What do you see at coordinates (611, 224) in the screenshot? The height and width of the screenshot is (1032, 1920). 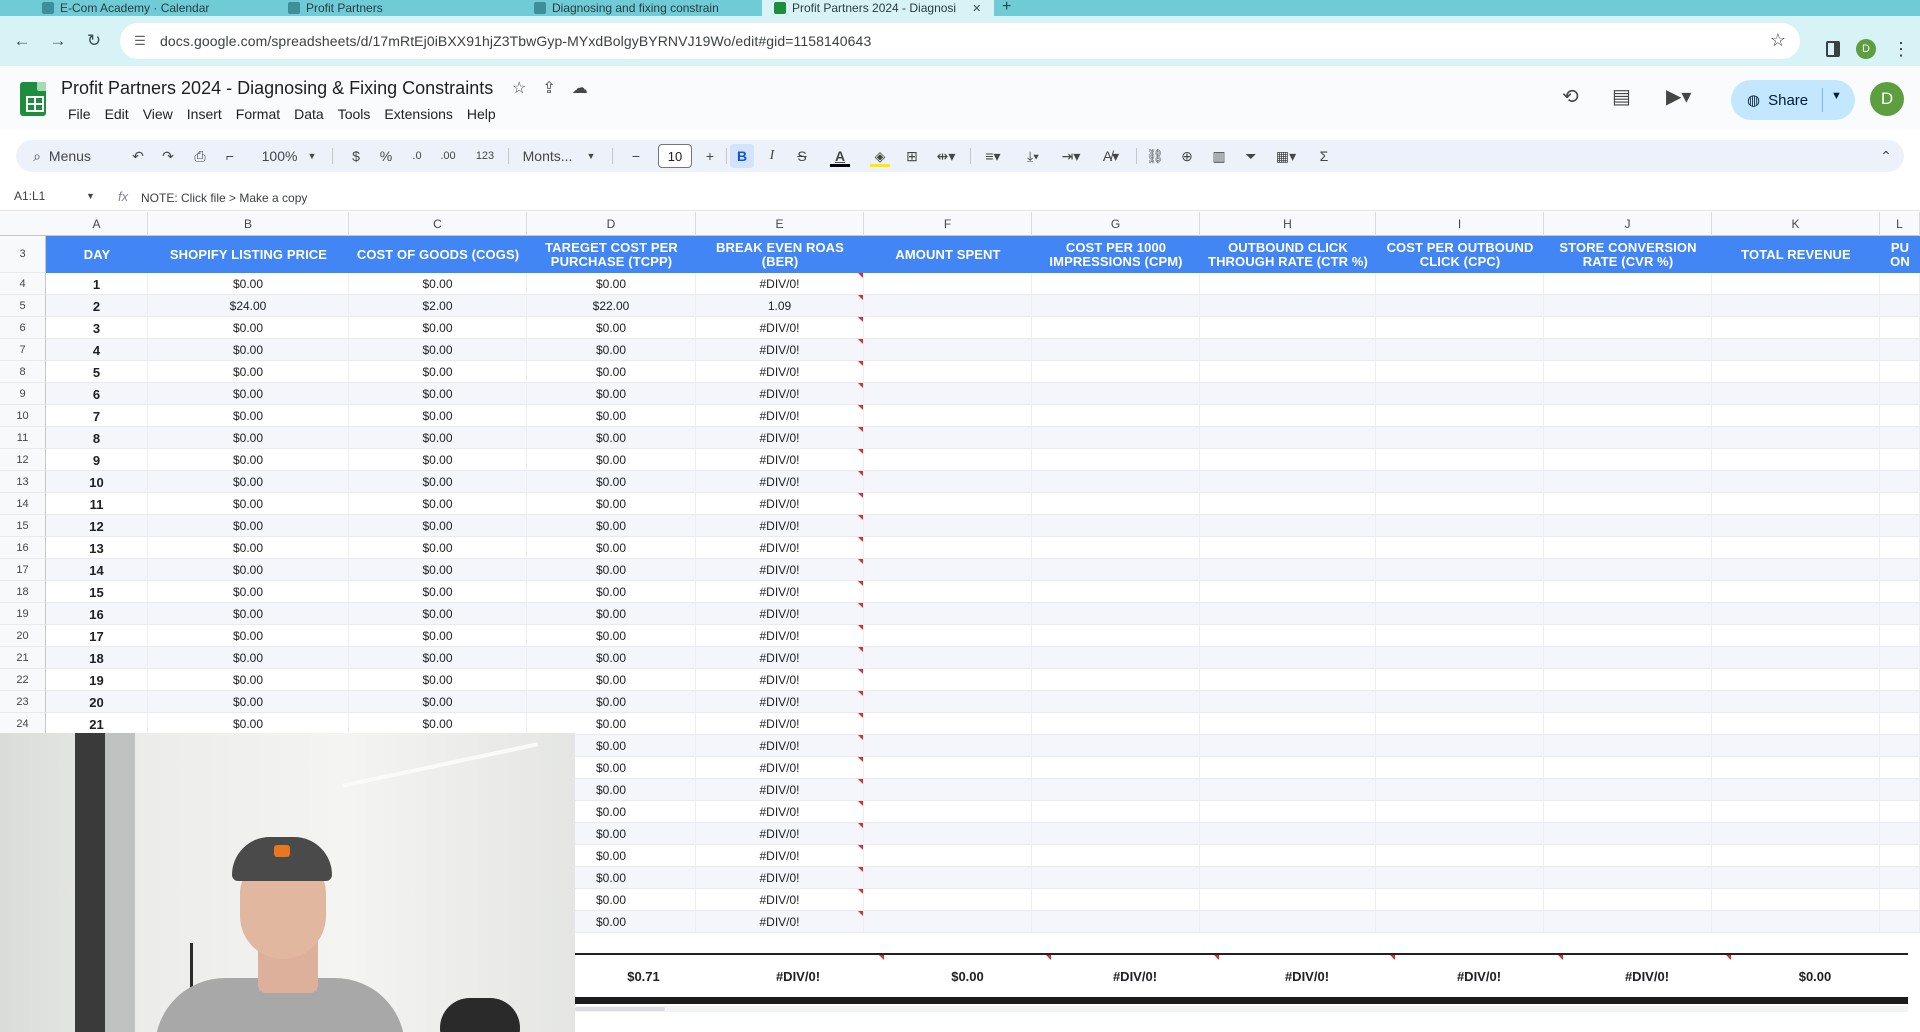 I see `column-header-d: D` at bounding box center [611, 224].